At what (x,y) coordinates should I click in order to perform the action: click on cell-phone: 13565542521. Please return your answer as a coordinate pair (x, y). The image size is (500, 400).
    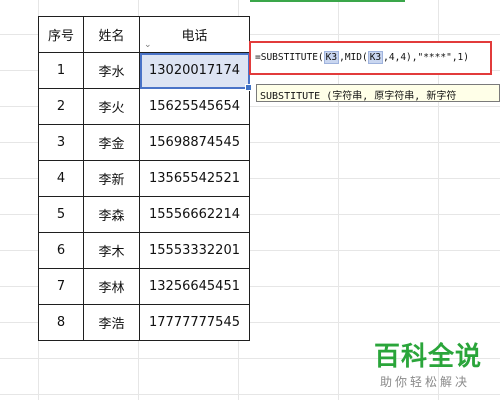
    Looking at the image, I should click on (194, 178).